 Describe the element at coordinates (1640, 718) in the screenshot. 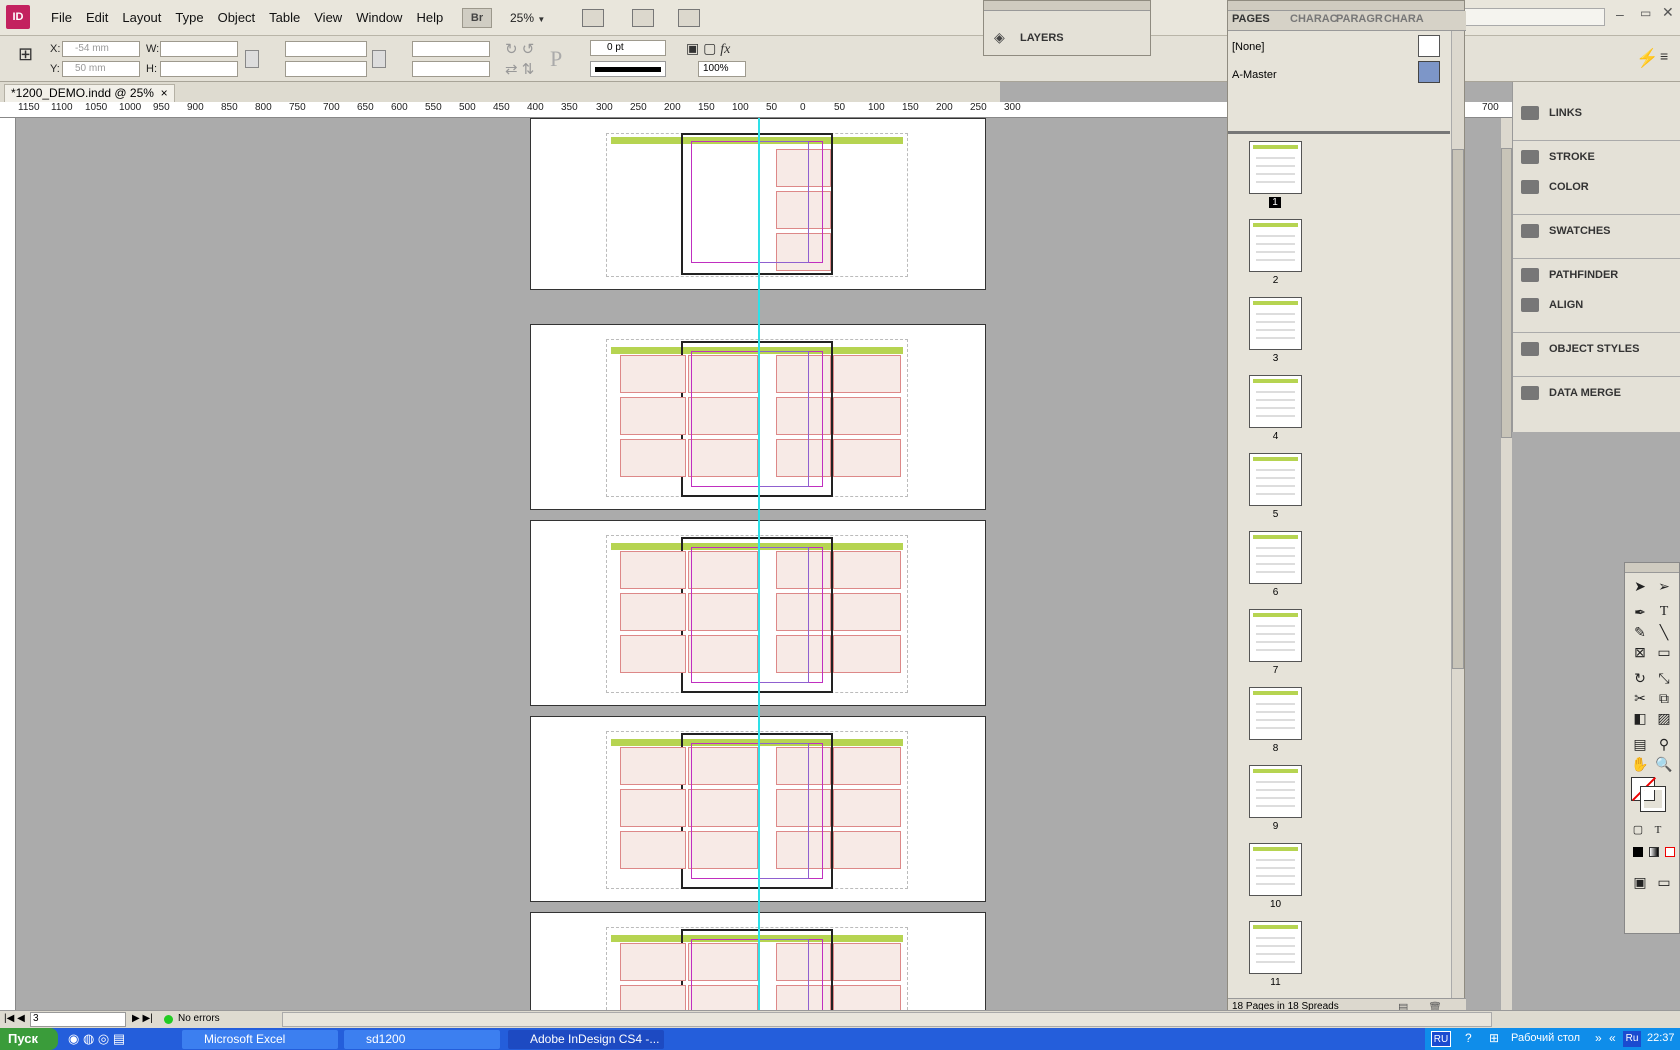

I see `gradient-tool-icon: ◧` at that location.